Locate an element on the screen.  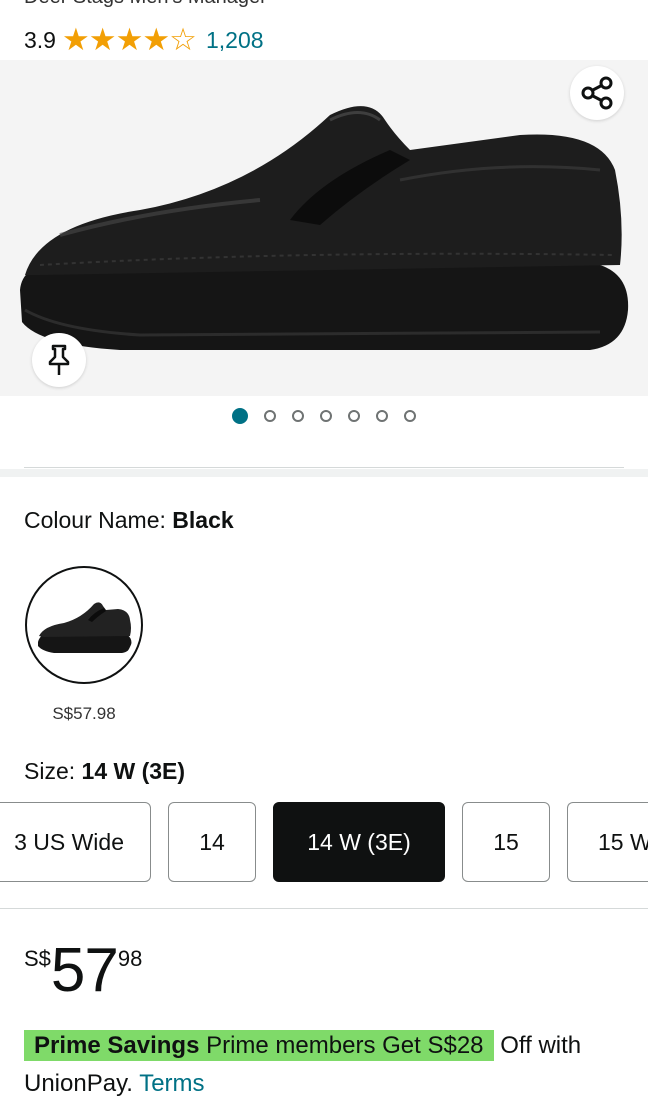
rating-value: 3.9 is located at coordinates (40, 39).